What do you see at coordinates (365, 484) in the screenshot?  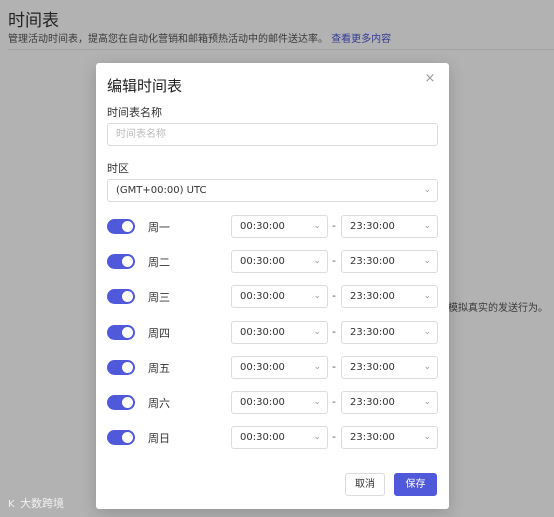 I see `cancel-button: 取消` at bounding box center [365, 484].